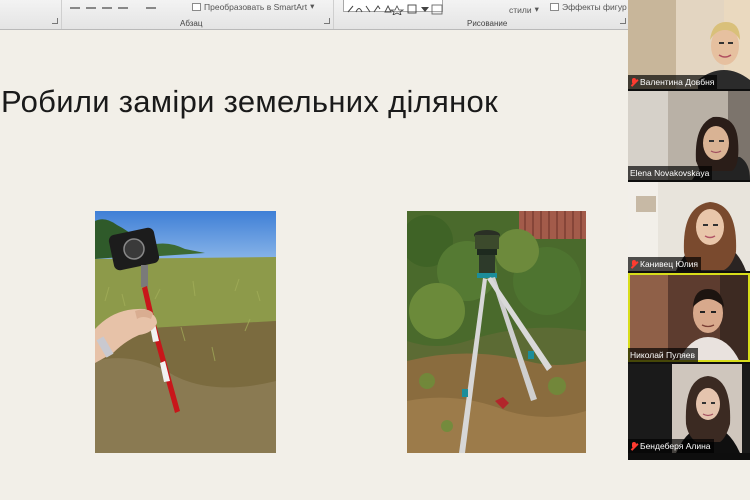  I want to click on participant-name: Николай Пуляев, so click(663, 355).